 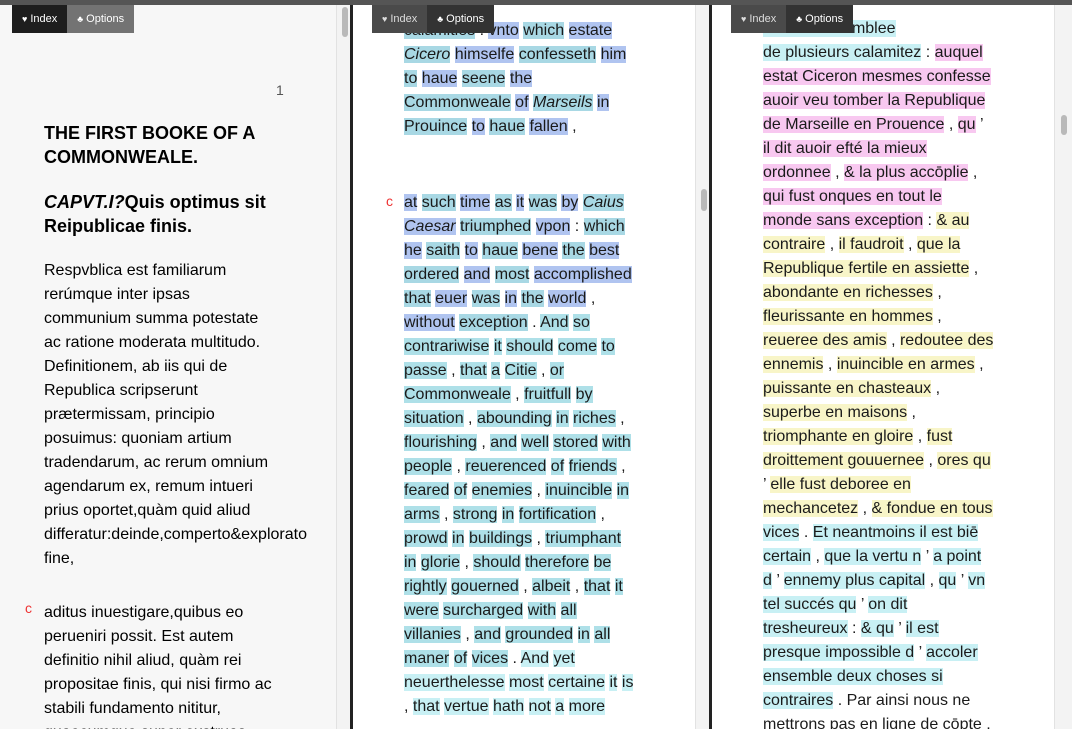 What do you see at coordinates (422, 514) in the screenshot?
I see `highlighted-word: arms` at bounding box center [422, 514].